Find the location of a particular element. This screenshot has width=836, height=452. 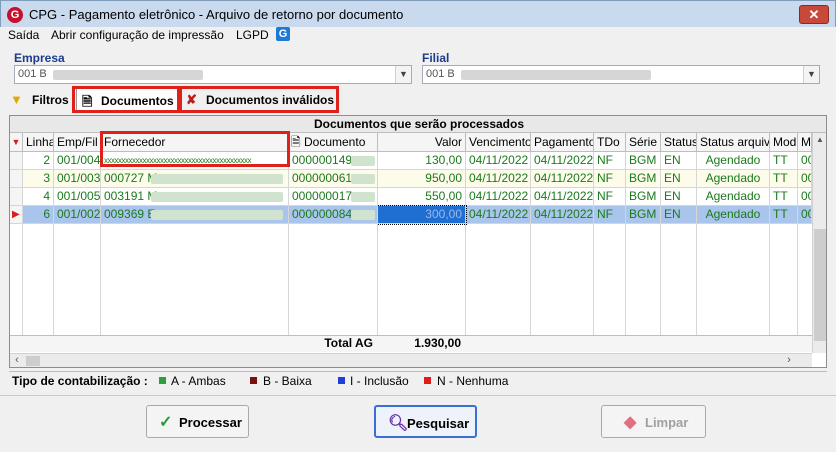

cell-linha: 2 is located at coordinates (38, 161).